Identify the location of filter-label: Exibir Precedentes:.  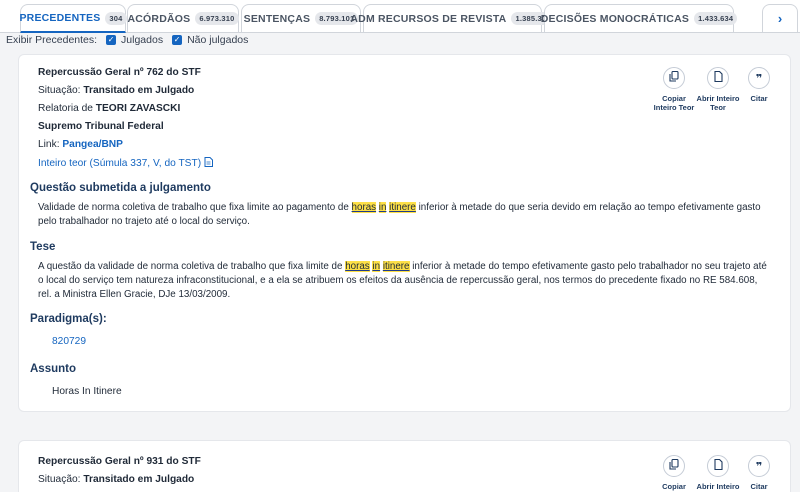
(52, 40).